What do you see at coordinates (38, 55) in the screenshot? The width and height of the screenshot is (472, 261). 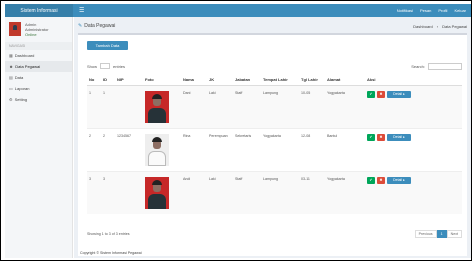 I see `sidebar-item-dashboard: ▦ Dashboard` at bounding box center [38, 55].